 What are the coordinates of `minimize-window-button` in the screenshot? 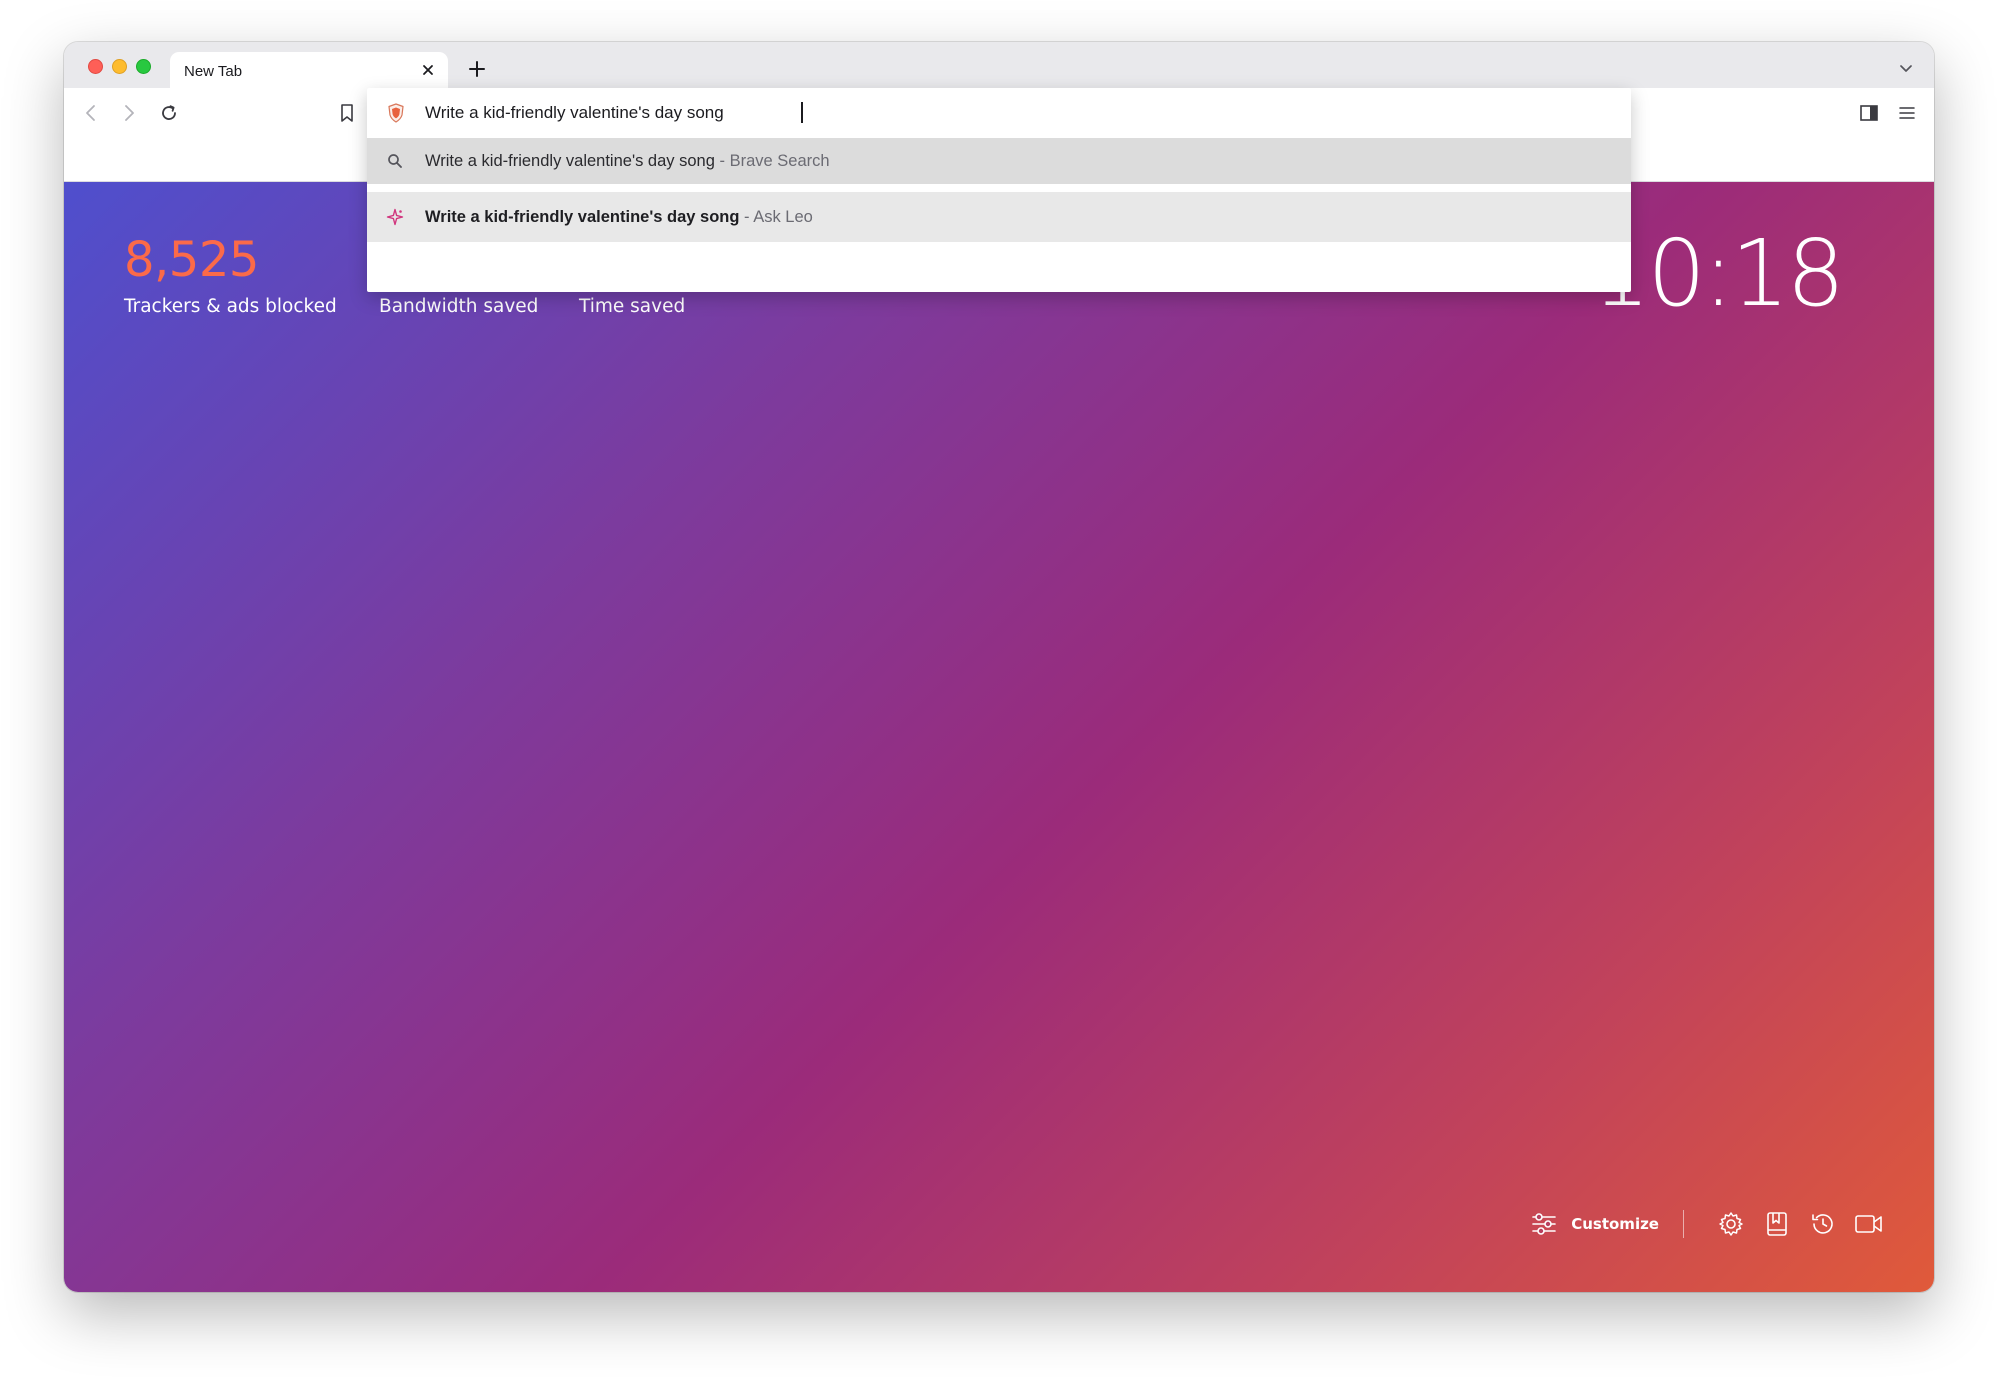 It's located at (119, 66).